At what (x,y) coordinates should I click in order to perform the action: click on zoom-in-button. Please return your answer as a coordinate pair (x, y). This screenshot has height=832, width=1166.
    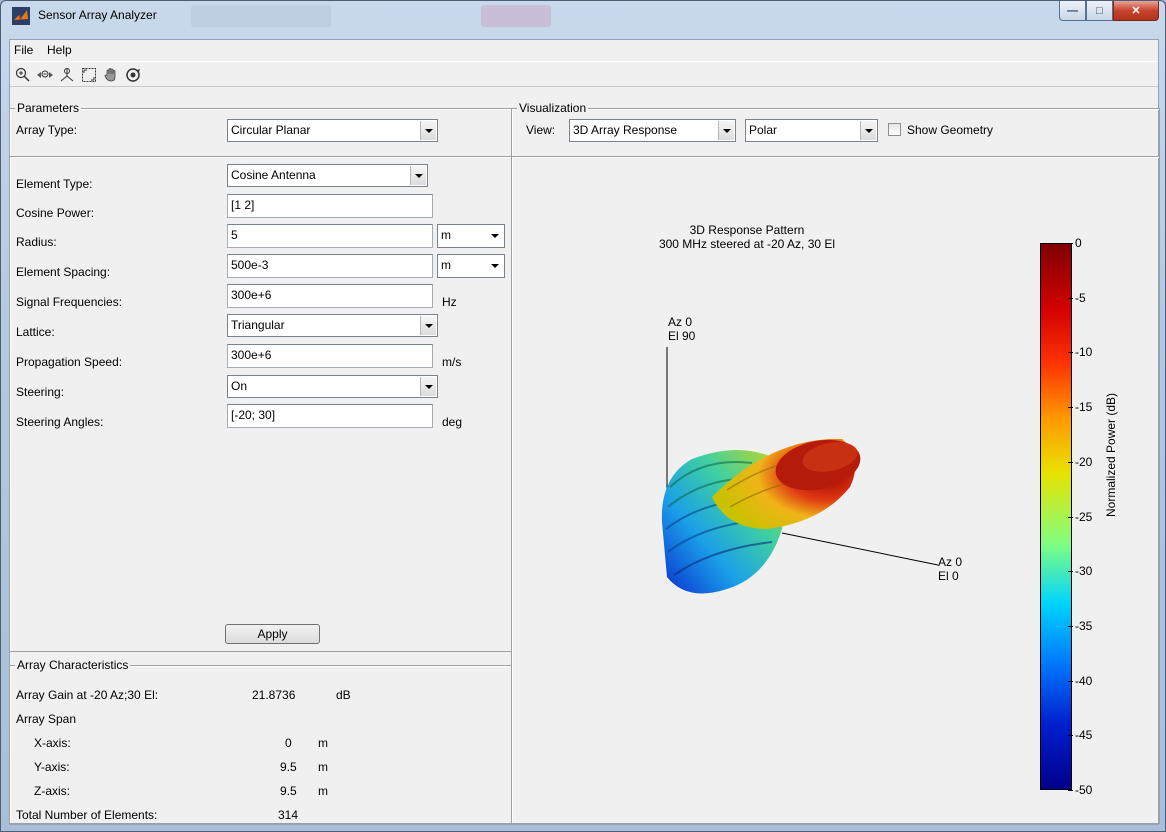
    Looking at the image, I should click on (23, 75).